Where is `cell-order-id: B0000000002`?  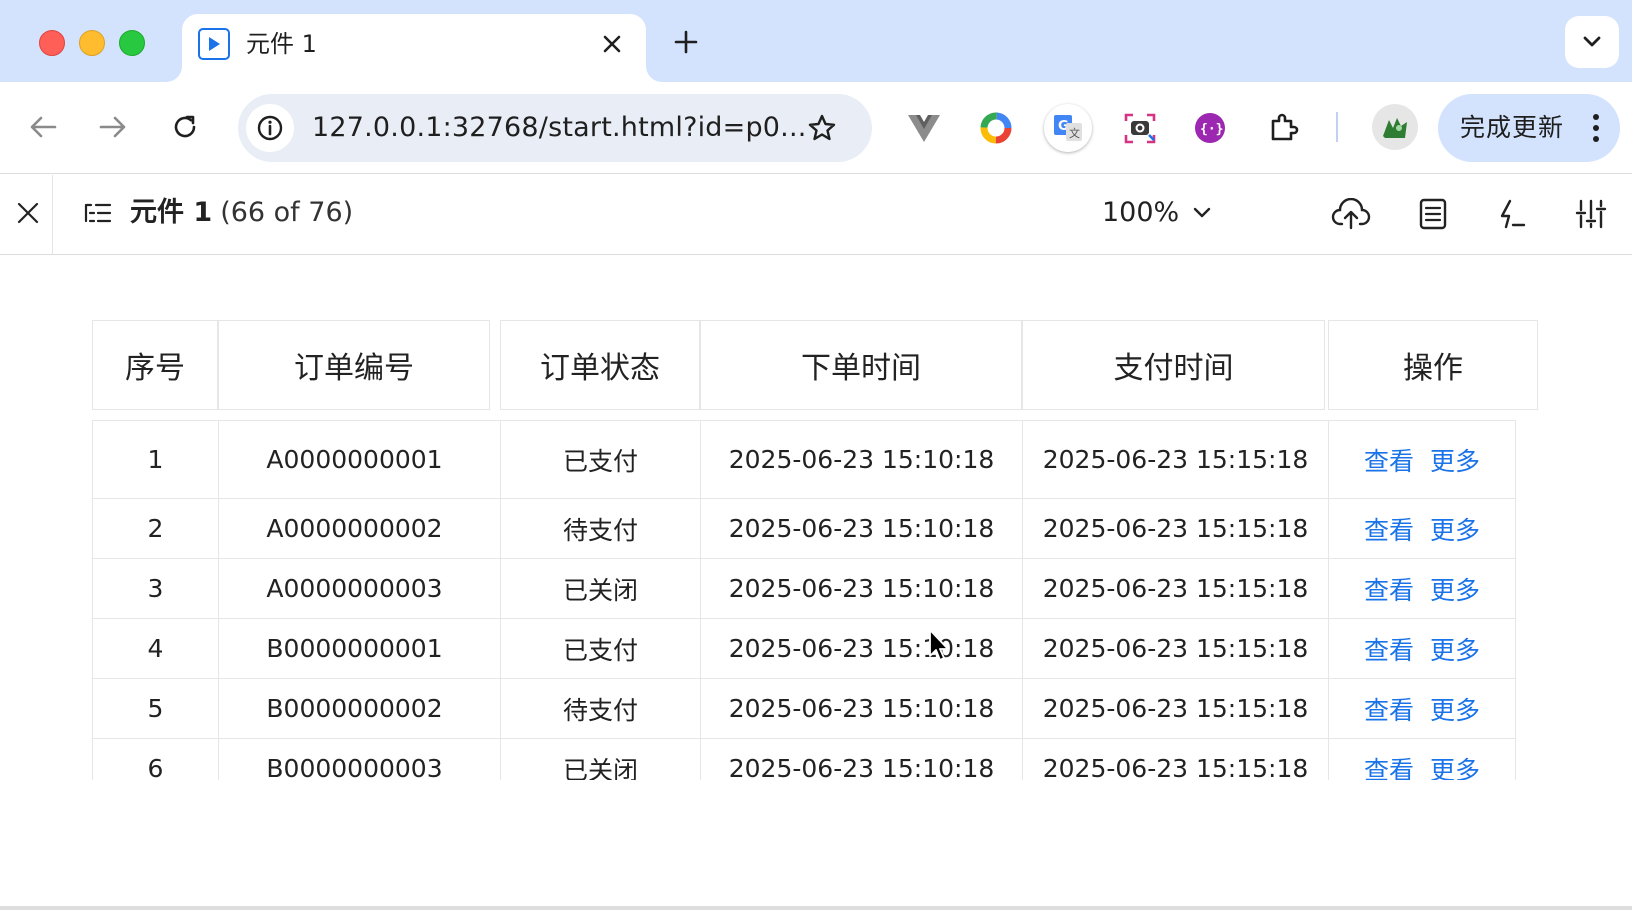
cell-order-id: B0000000002 is located at coordinates (354, 708).